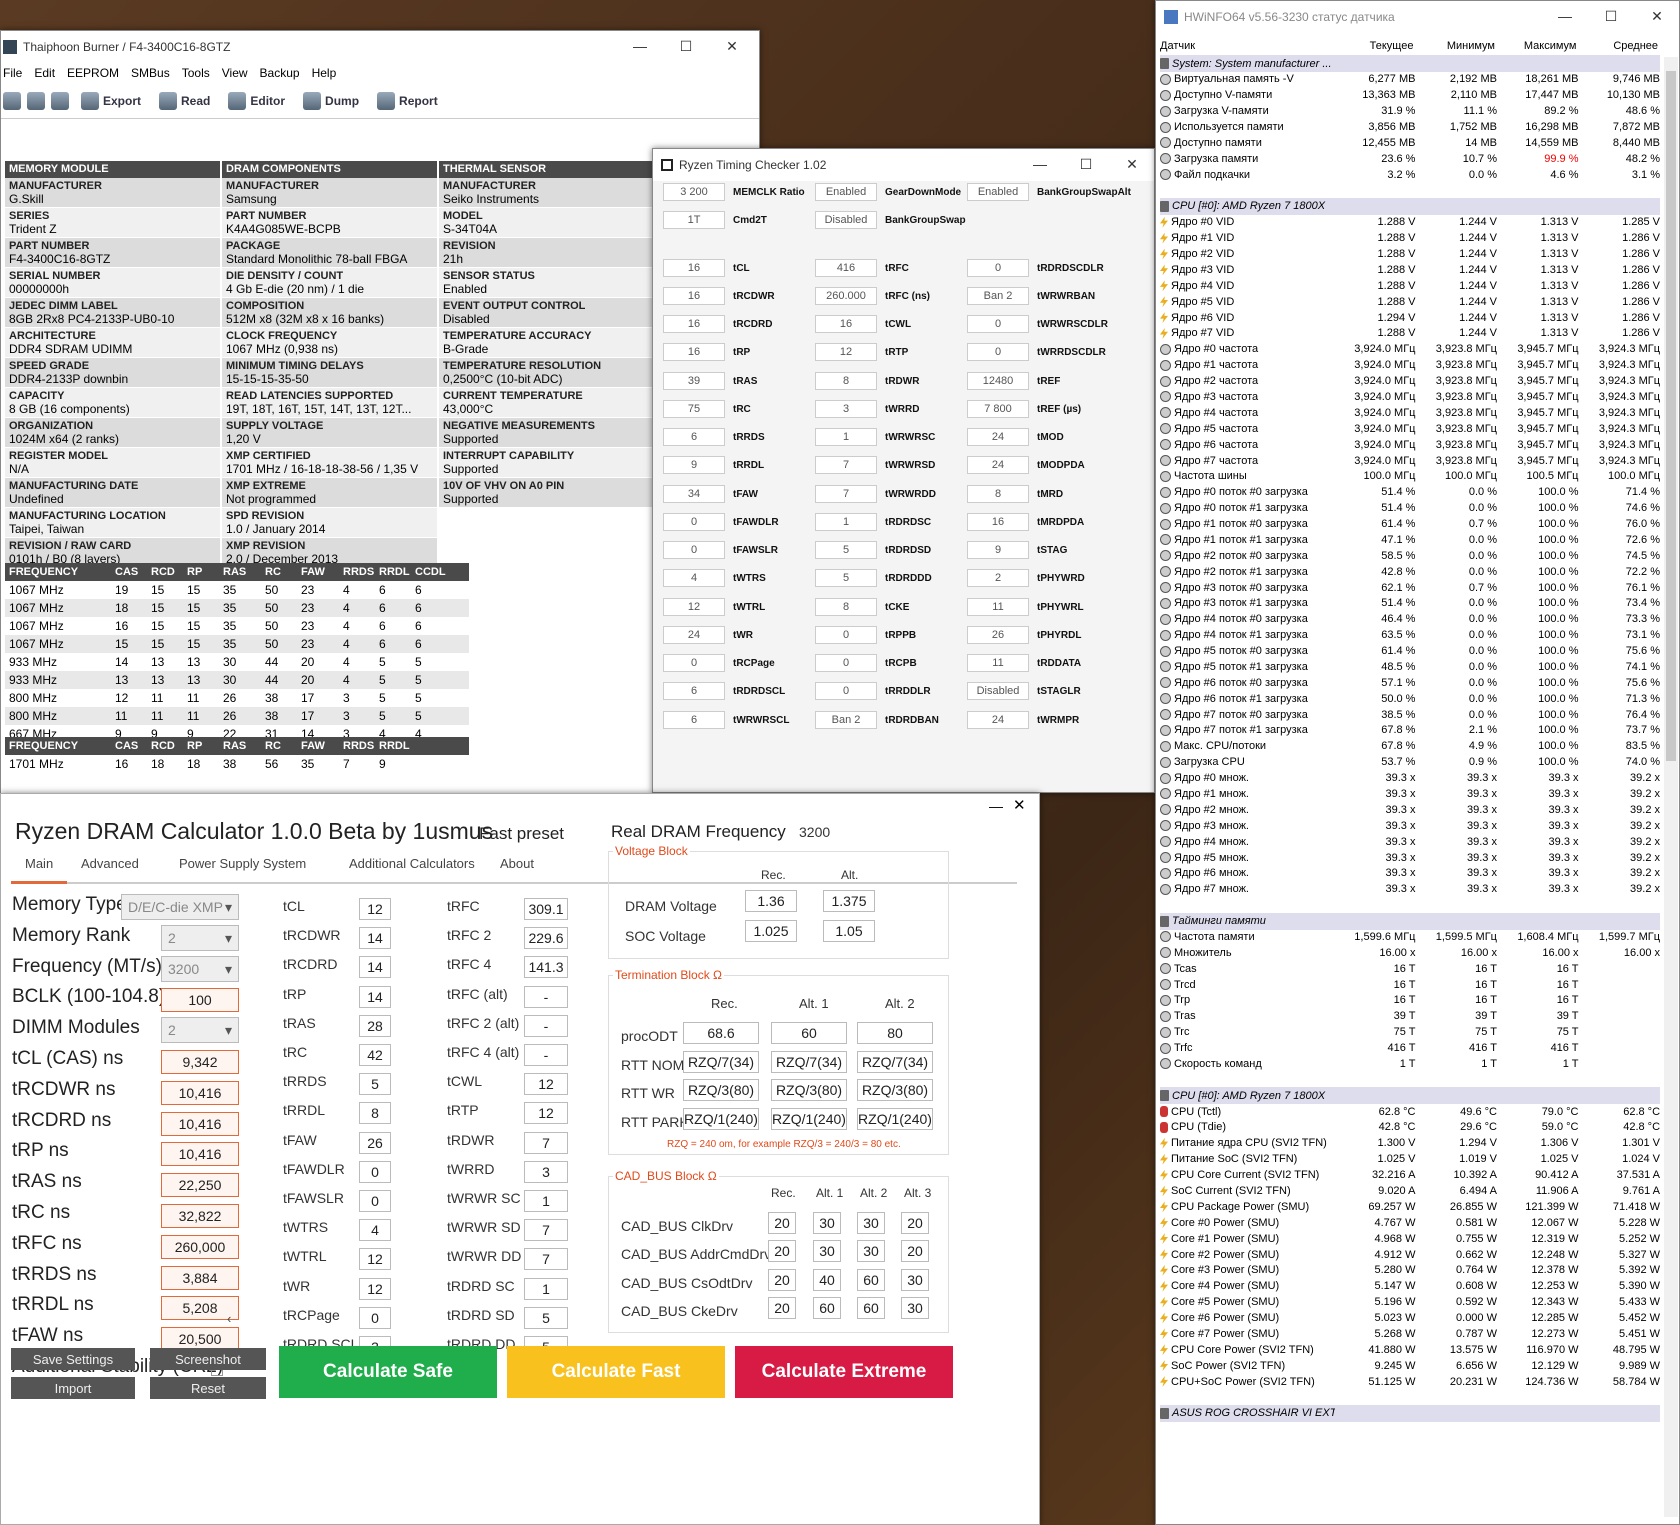 Image resolution: width=1680 pixels, height=1525 pixels. Describe the element at coordinates (208, 1359) in the screenshot. I see `screenshot-button: Screenshot` at that location.